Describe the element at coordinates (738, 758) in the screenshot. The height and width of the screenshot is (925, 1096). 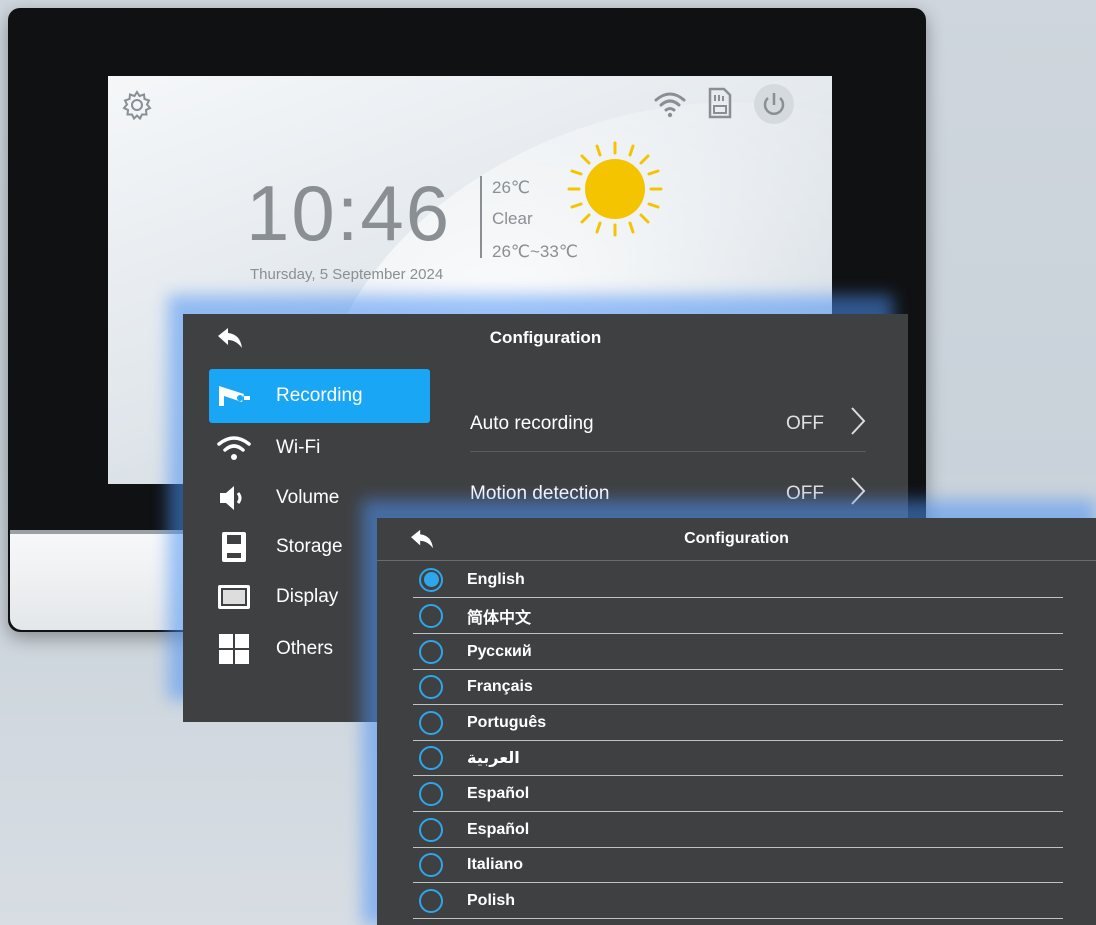
I see `language-option-arabic: العربية` at that location.